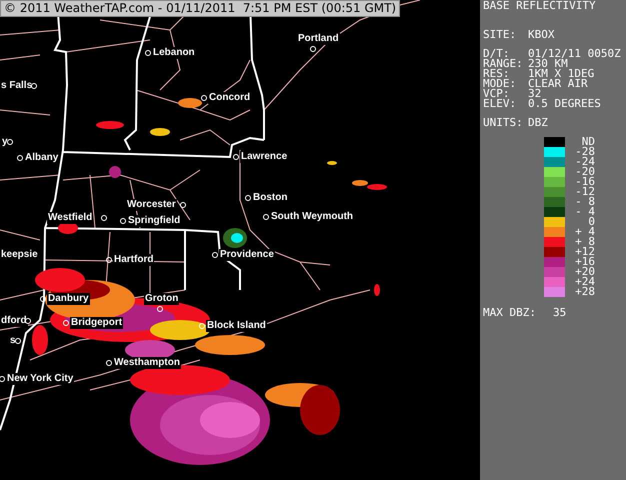 The image size is (626, 480). I want to click on legend-label: +24, so click(584, 282).